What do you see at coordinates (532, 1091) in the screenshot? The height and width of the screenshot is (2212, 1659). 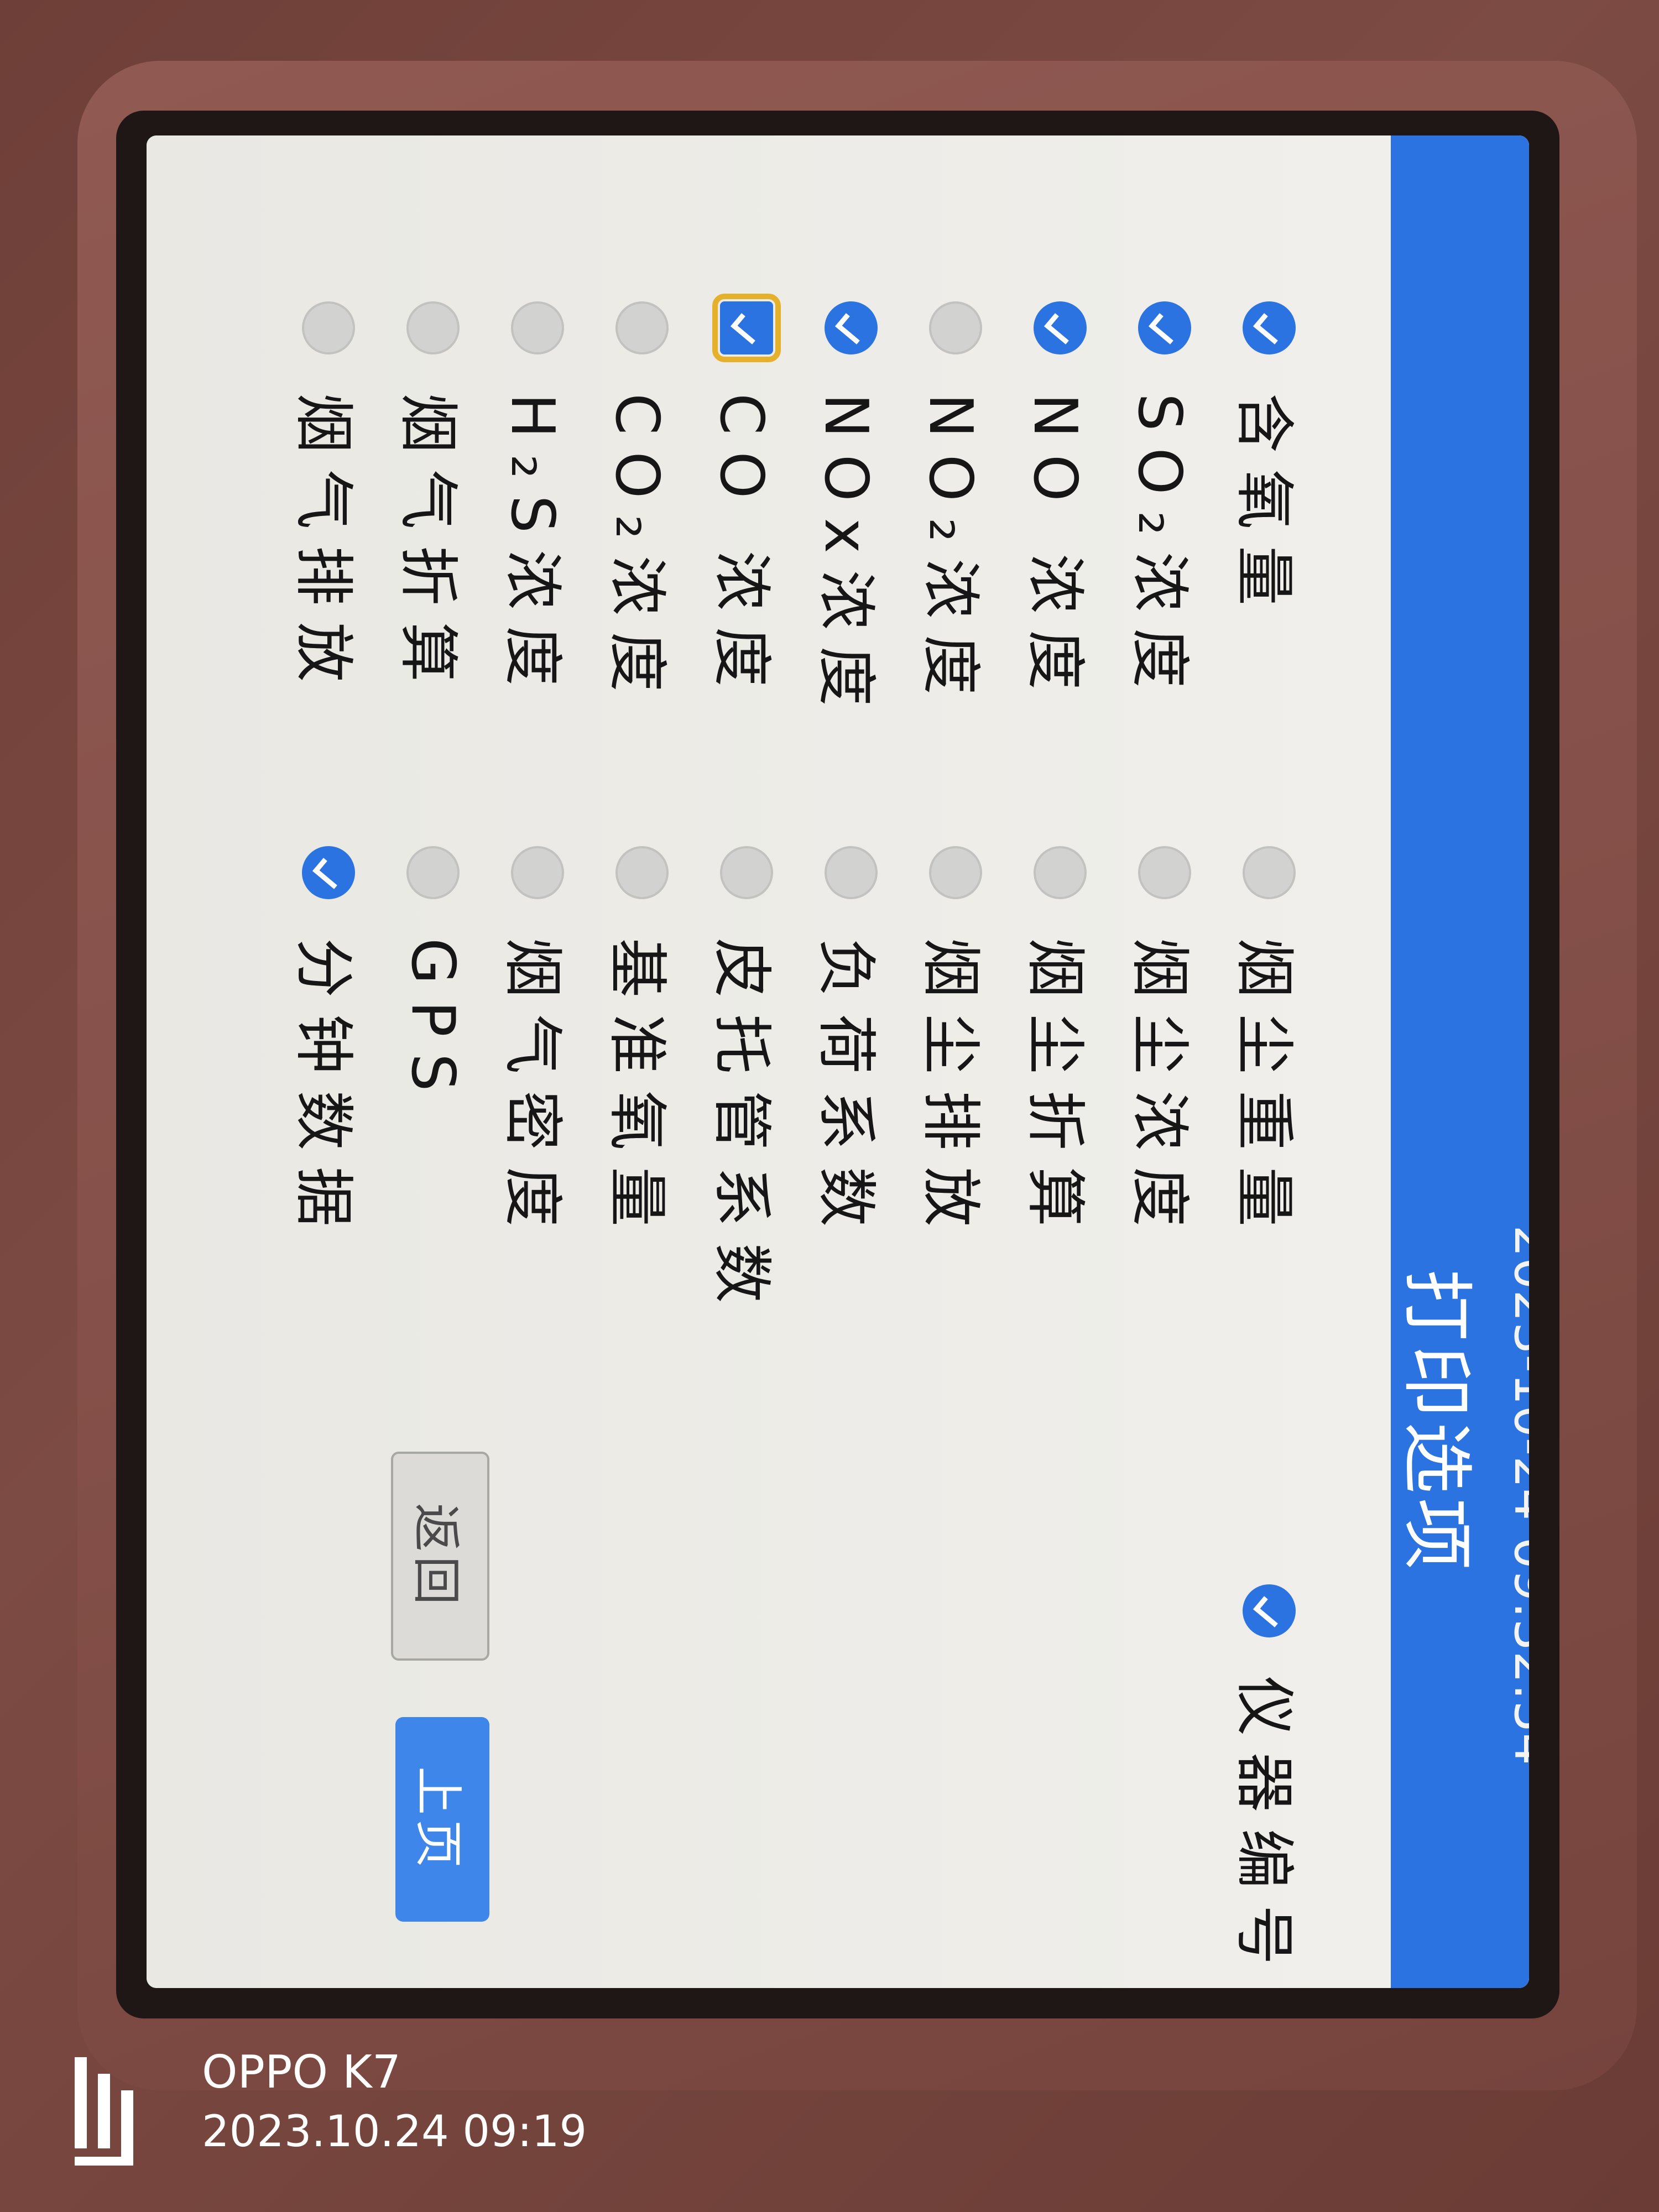 I see `option-label: 烟气密度` at bounding box center [532, 1091].